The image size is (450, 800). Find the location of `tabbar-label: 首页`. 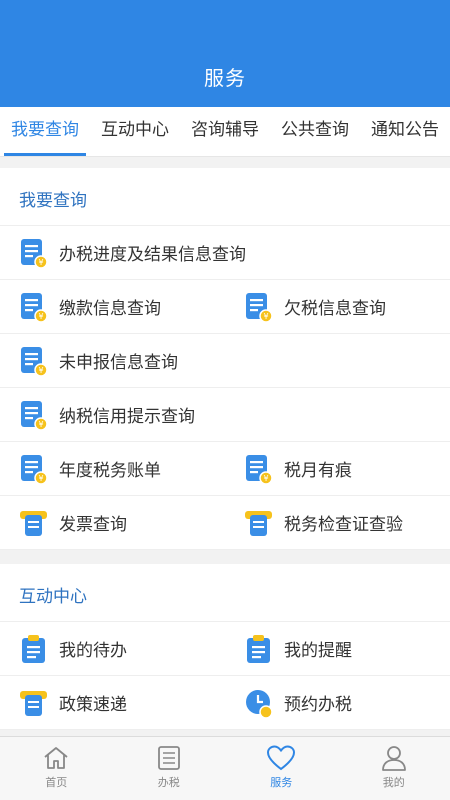

tabbar-label: 首页 is located at coordinates (56, 782).